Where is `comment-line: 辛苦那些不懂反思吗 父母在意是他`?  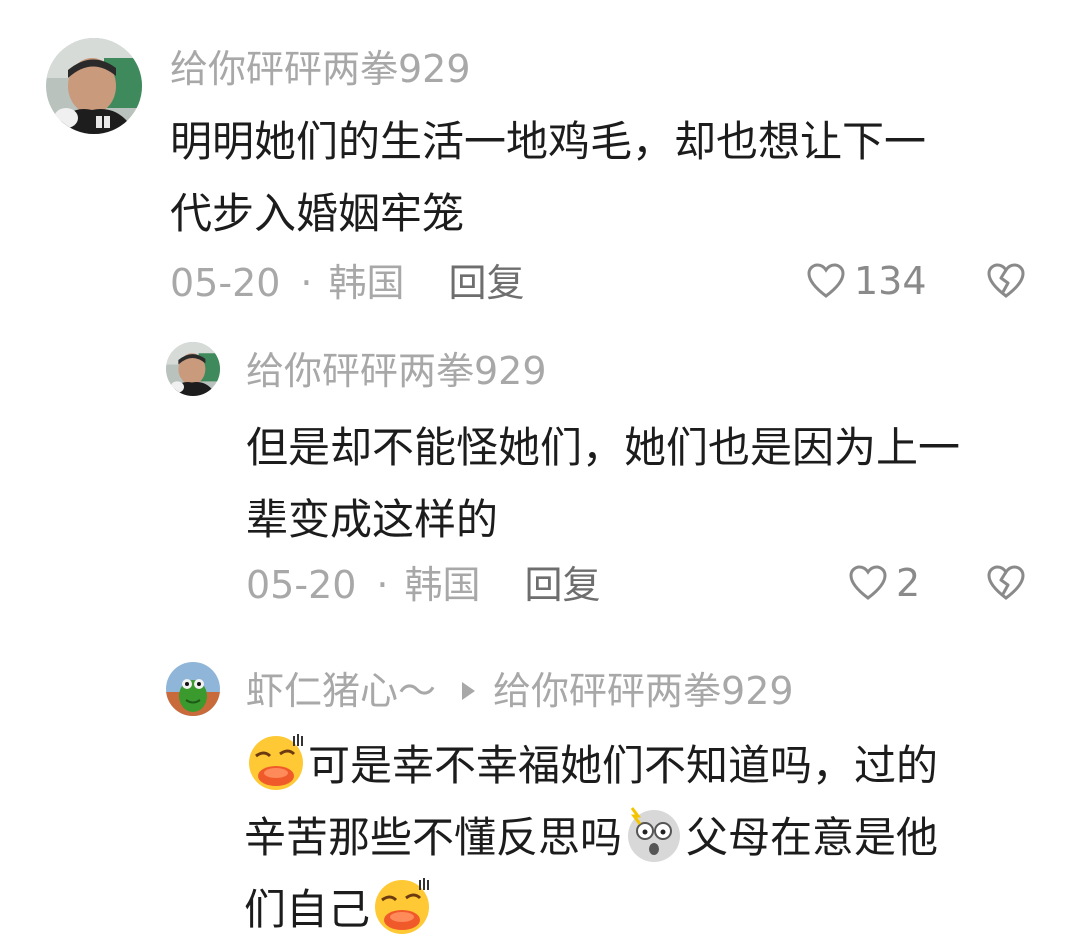 comment-line: 辛苦那些不懂反思吗 父母在意是他 is located at coordinates (591, 838).